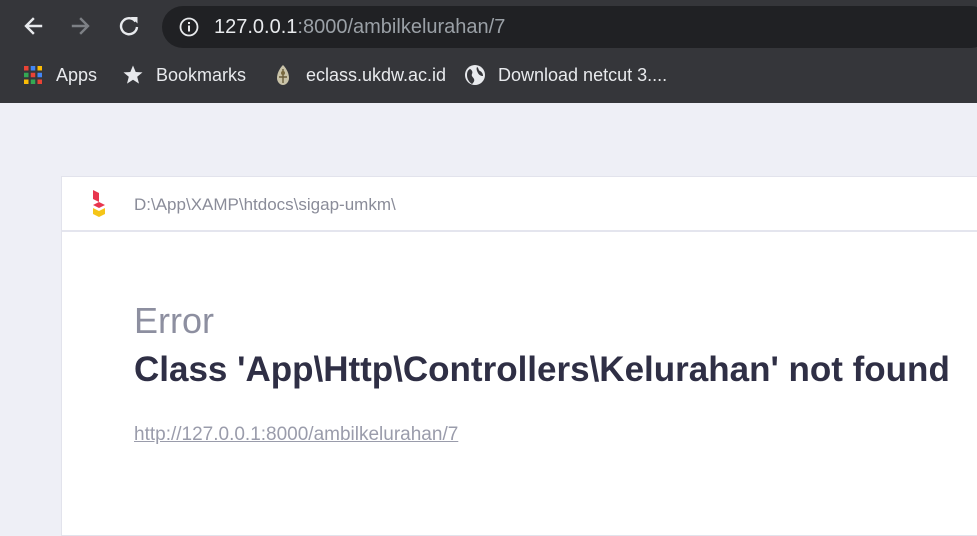 The image size is (977, 536). Describe the element at coordinates (283, 75) in the screenshot. I see `eclass-favicon` at that location.